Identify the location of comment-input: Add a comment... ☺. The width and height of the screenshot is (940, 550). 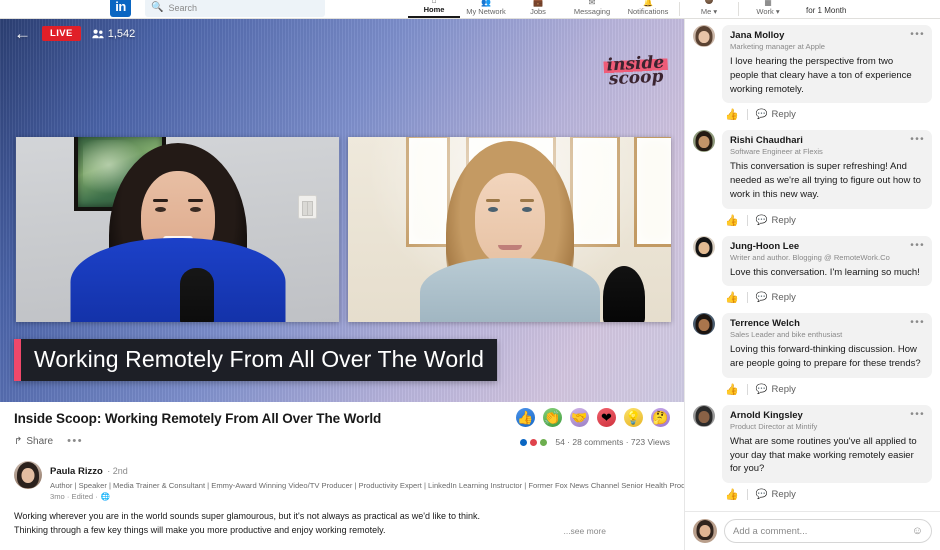
(828, 531).